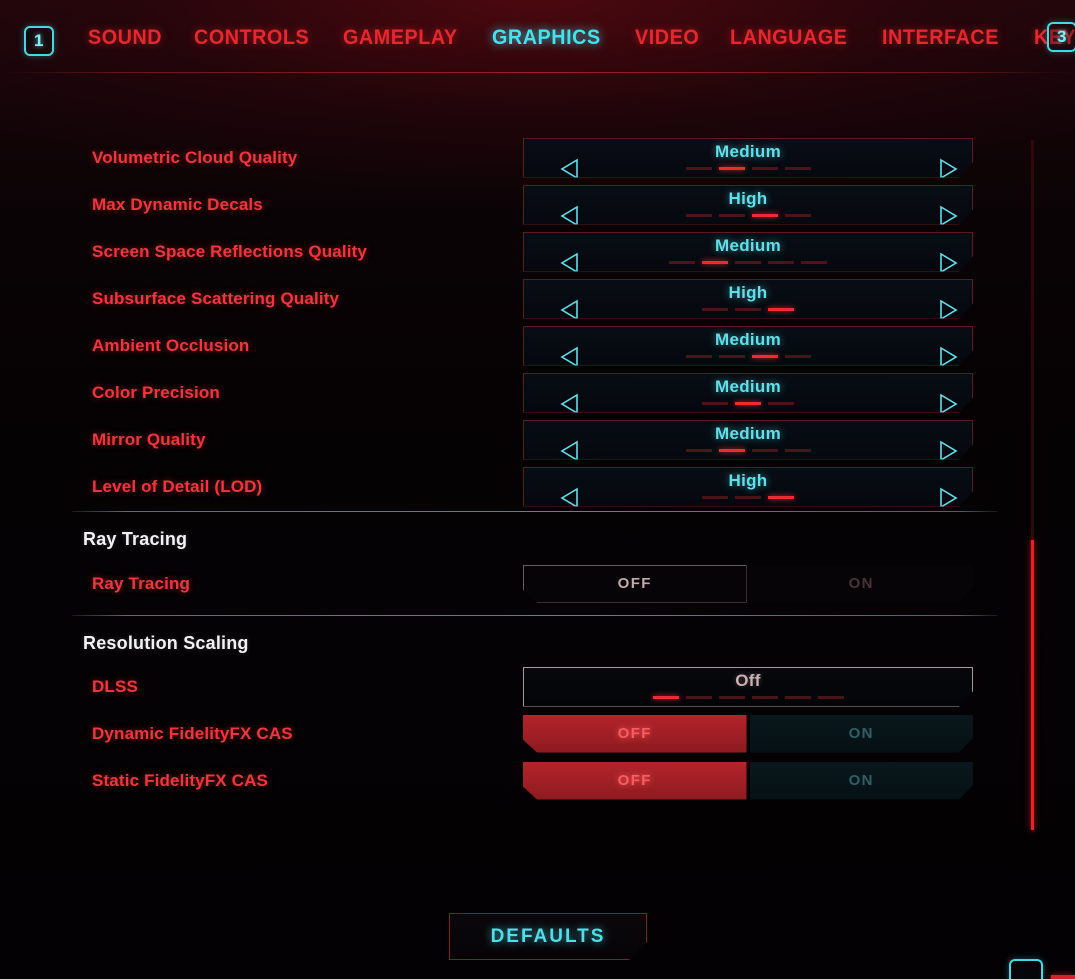 This screenshot has width=1075, height=979. I want to click on stepper-mirror-quality: Medium, so click(748, 440).